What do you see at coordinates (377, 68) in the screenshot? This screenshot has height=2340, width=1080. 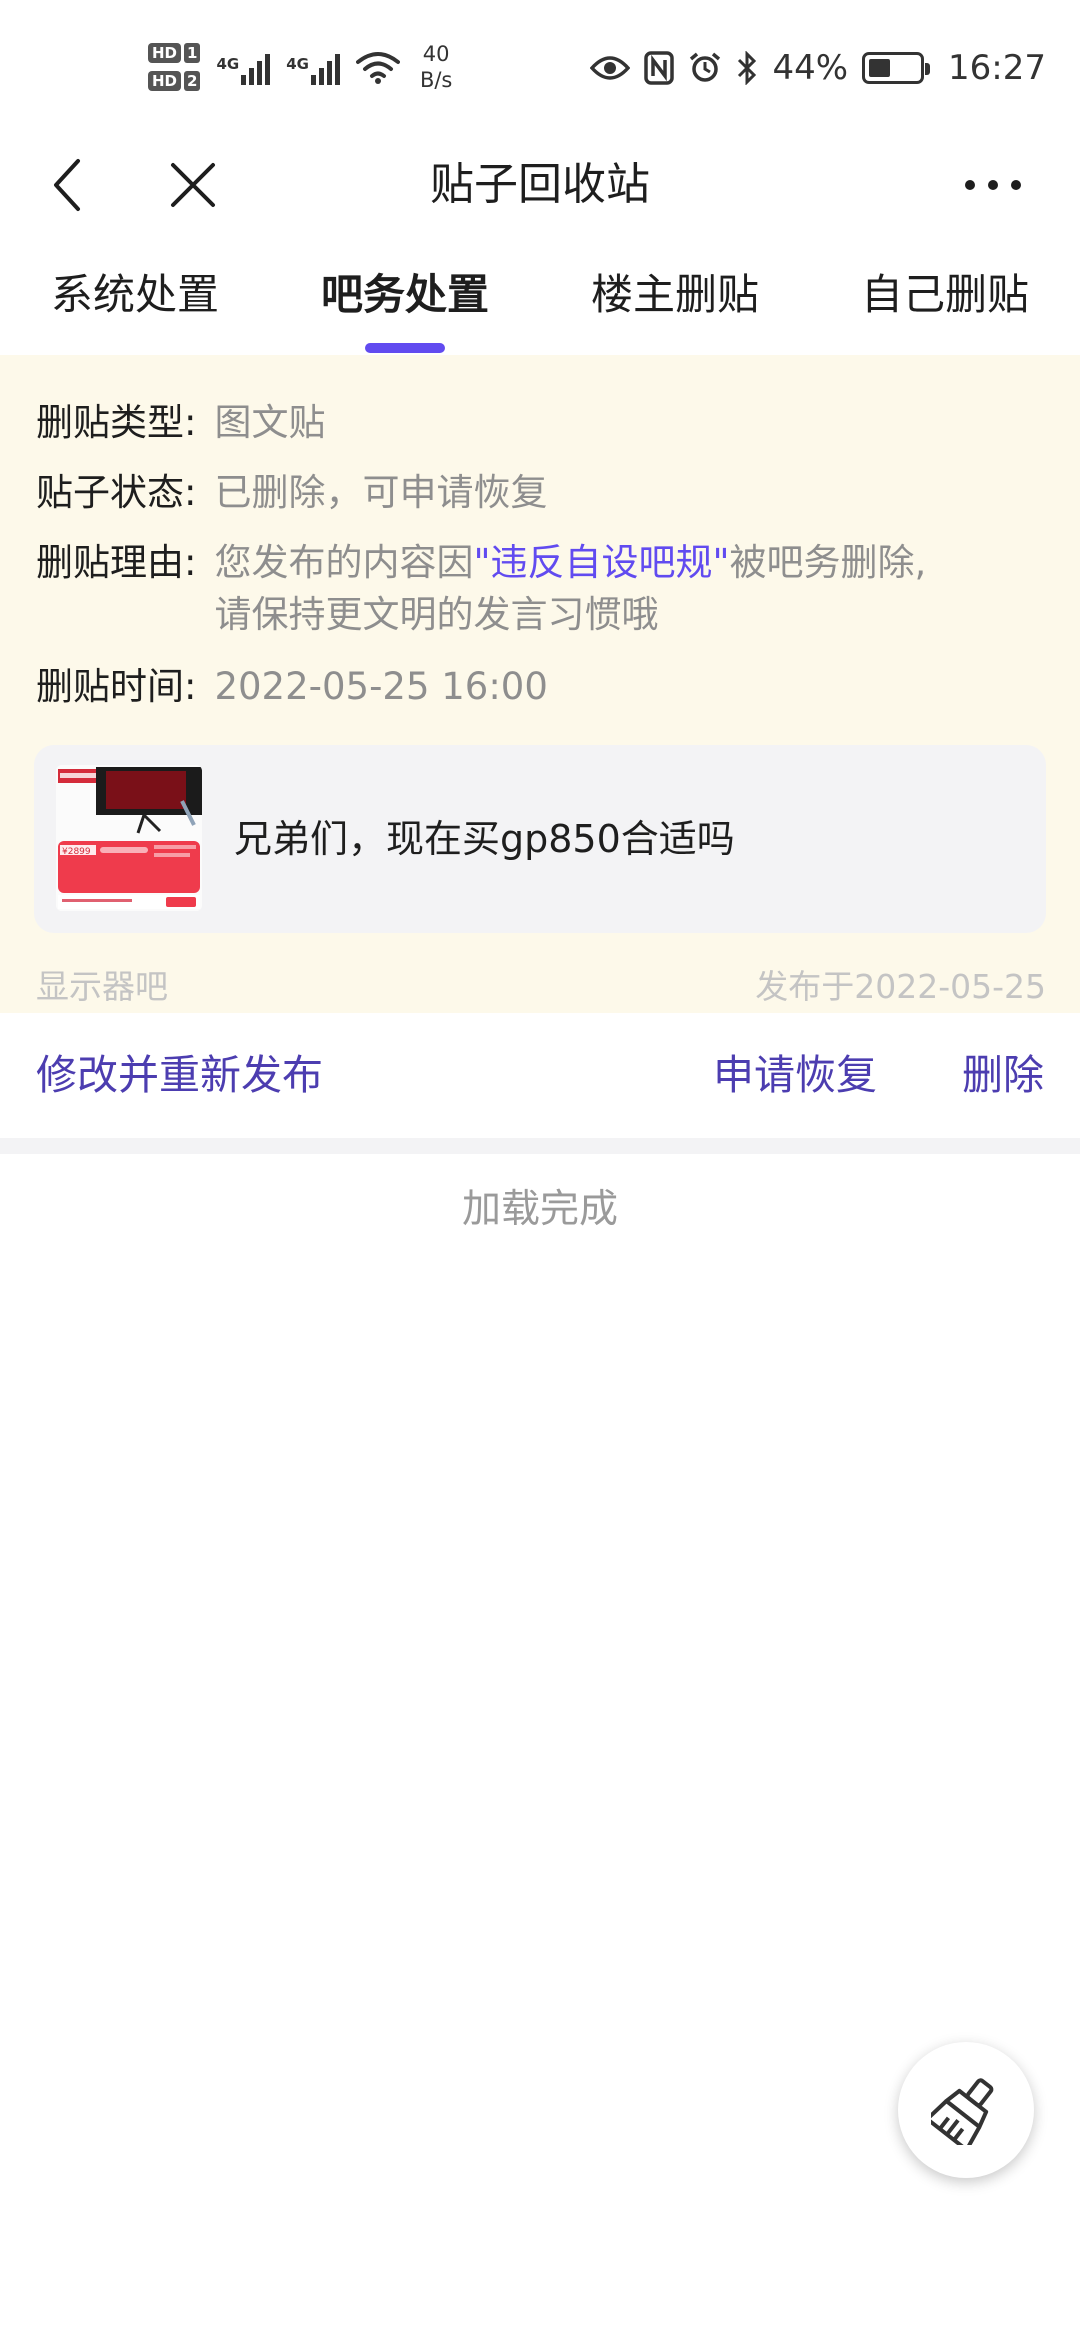 I see `wifi-icon` at bounding box center [377, 68].